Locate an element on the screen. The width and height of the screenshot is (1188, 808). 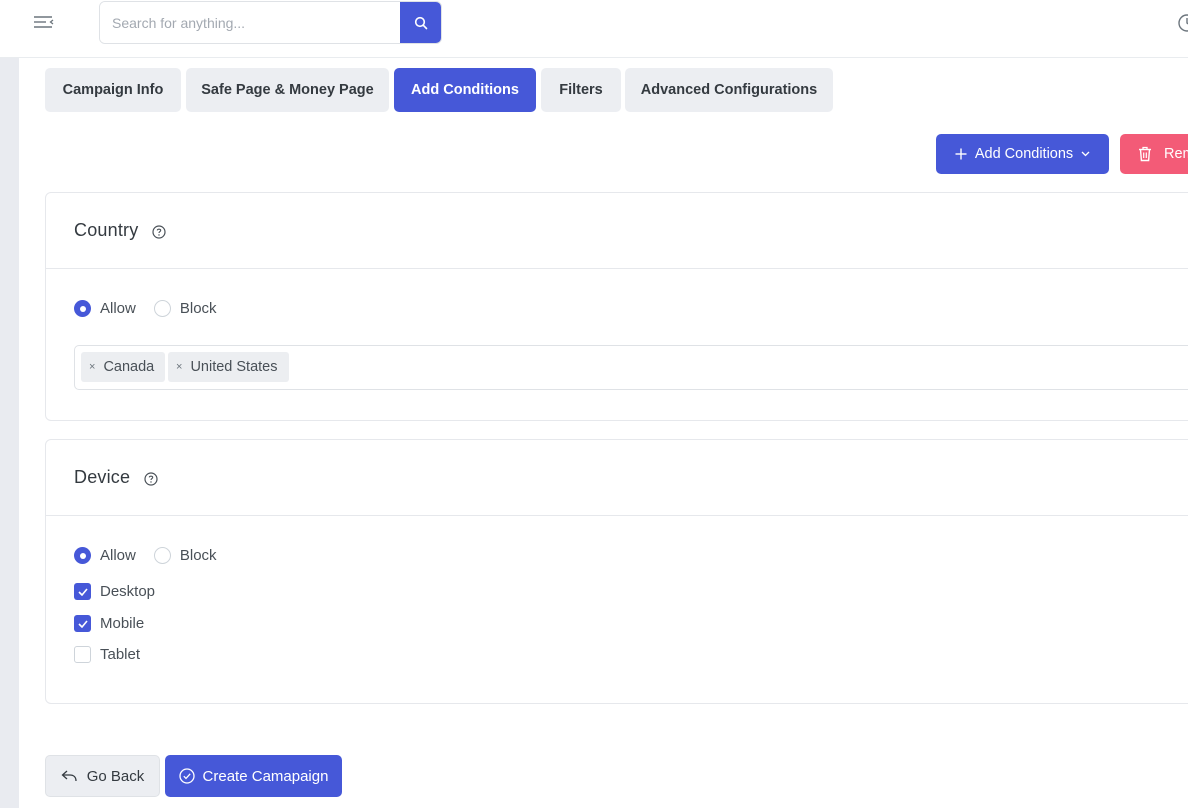
go-back-button: Go Back is located at coordinates (102, 776).